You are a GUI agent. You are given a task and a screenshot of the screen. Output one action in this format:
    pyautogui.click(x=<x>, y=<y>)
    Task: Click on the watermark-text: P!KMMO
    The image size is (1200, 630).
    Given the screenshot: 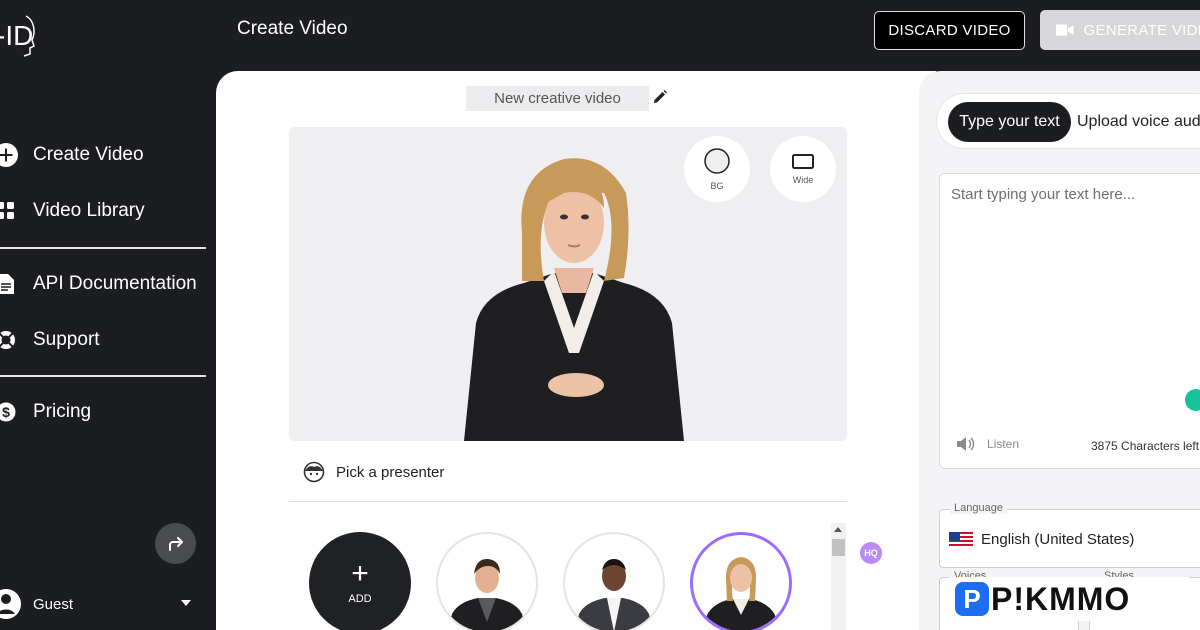 What is the action you would take?
    pyautogui.click(x=1061, y=598)
    